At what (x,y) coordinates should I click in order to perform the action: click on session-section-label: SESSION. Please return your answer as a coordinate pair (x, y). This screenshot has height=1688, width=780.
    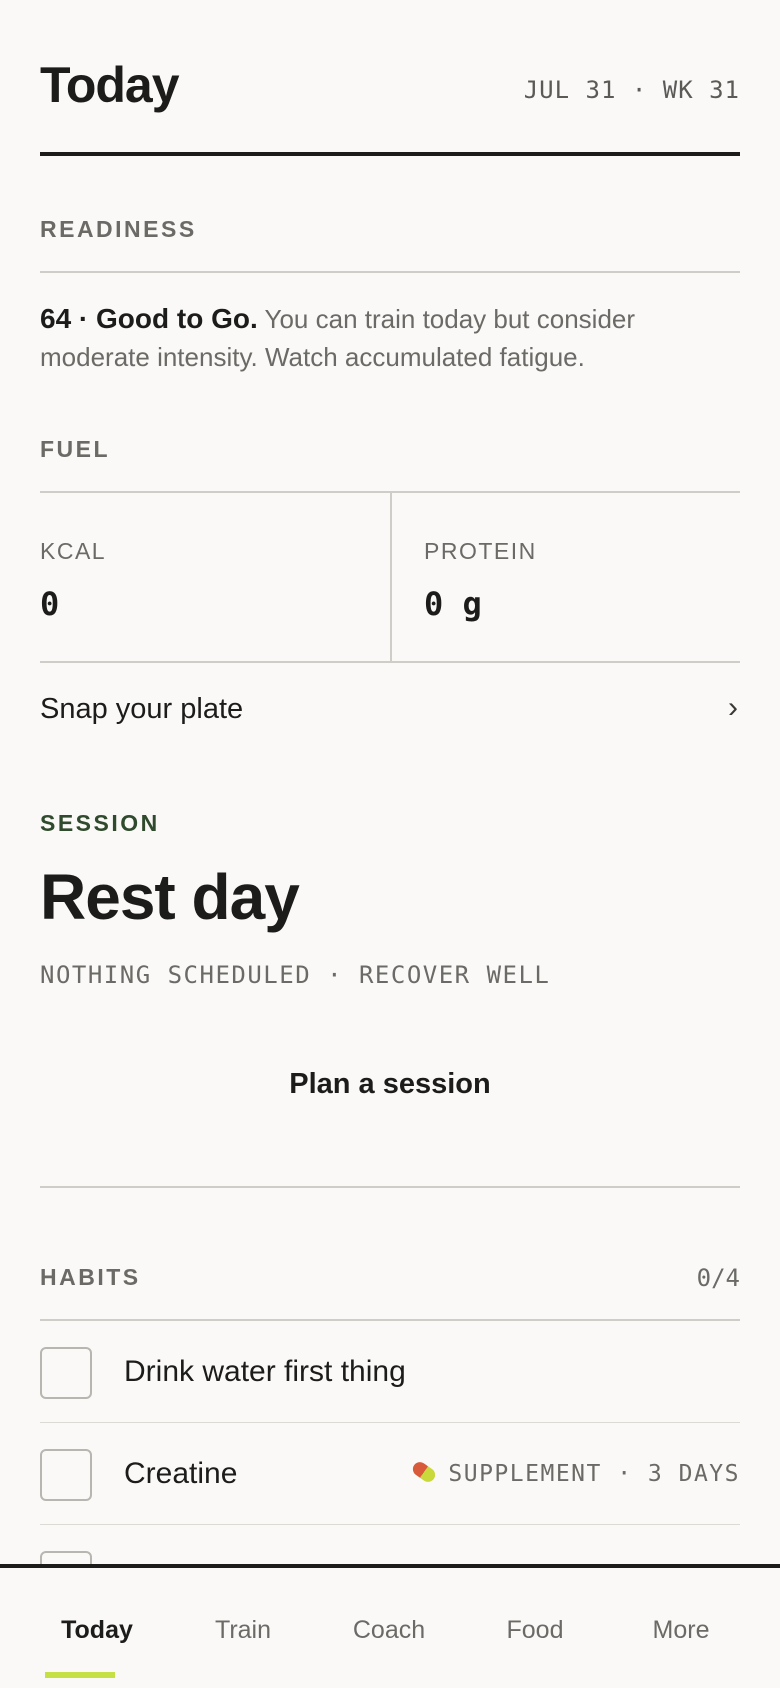
    Looking at the image, I should click on (100, 823).